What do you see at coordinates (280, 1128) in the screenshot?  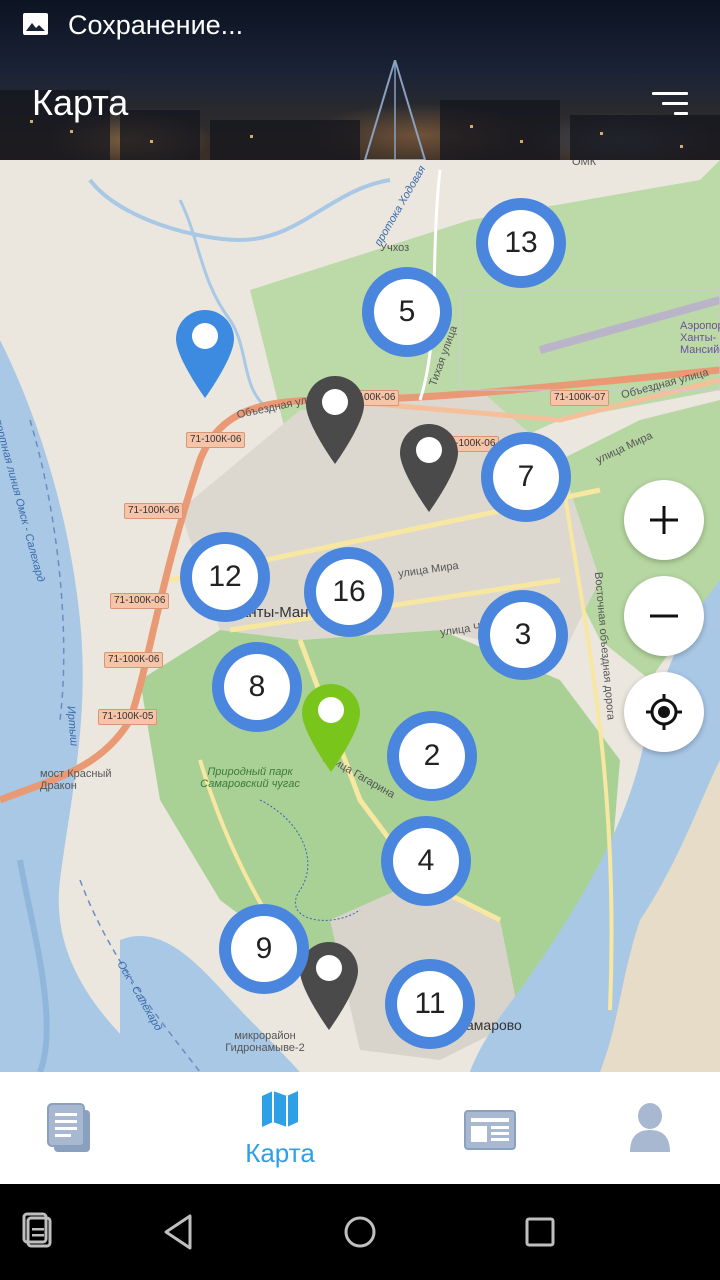 I see `nav-item-map: Карта` at bounding box center [280, 1128].